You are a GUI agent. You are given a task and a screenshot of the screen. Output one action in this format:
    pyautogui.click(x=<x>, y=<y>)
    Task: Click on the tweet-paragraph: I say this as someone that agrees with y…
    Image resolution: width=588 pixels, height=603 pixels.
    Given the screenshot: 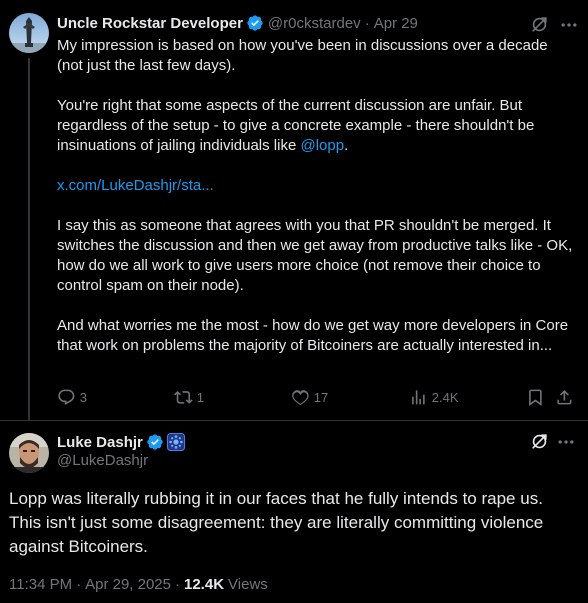 What is the action you would take?
    pyautogui.click(x=315, y=255)
    